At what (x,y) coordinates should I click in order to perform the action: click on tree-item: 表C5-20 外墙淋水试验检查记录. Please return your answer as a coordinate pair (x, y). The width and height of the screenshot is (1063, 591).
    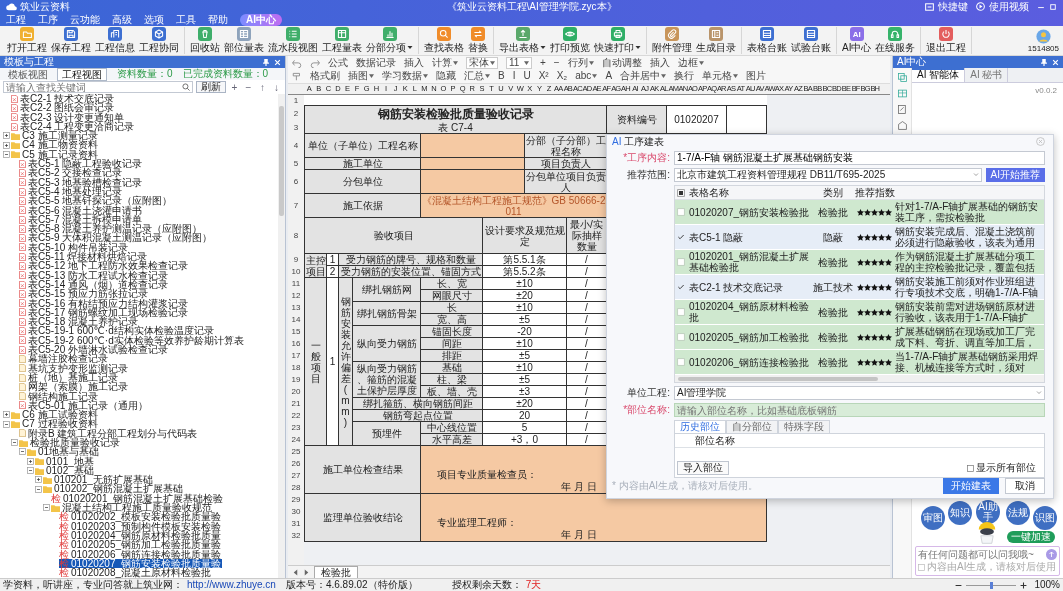
    Looking at the image, I should click on (94, 350).